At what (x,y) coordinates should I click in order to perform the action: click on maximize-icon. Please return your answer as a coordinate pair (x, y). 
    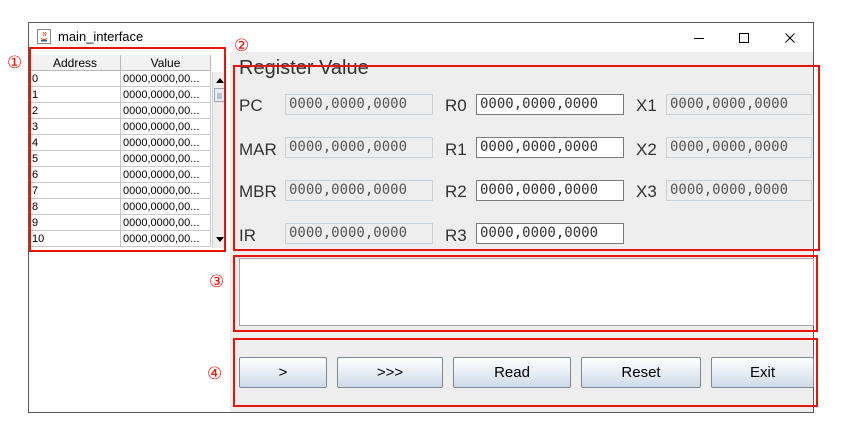
    Looking at the image, I should click on (744, 37).